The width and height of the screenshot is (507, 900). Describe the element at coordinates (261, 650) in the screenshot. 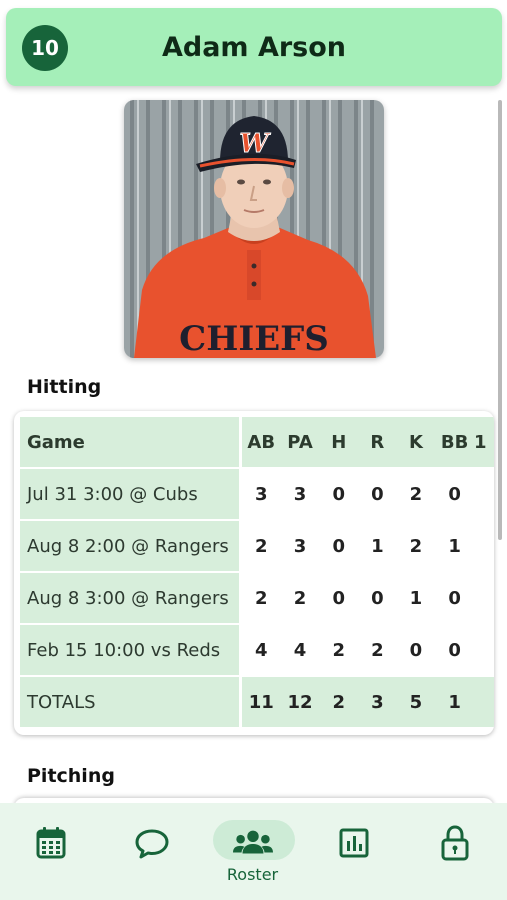

I see `stat-cell-ab: 4` at that location.